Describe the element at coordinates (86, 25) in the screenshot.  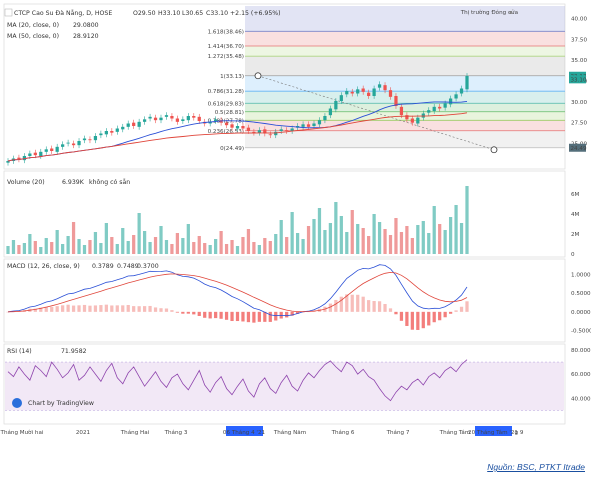
I see `ma20-value: 29.0800` at that location.